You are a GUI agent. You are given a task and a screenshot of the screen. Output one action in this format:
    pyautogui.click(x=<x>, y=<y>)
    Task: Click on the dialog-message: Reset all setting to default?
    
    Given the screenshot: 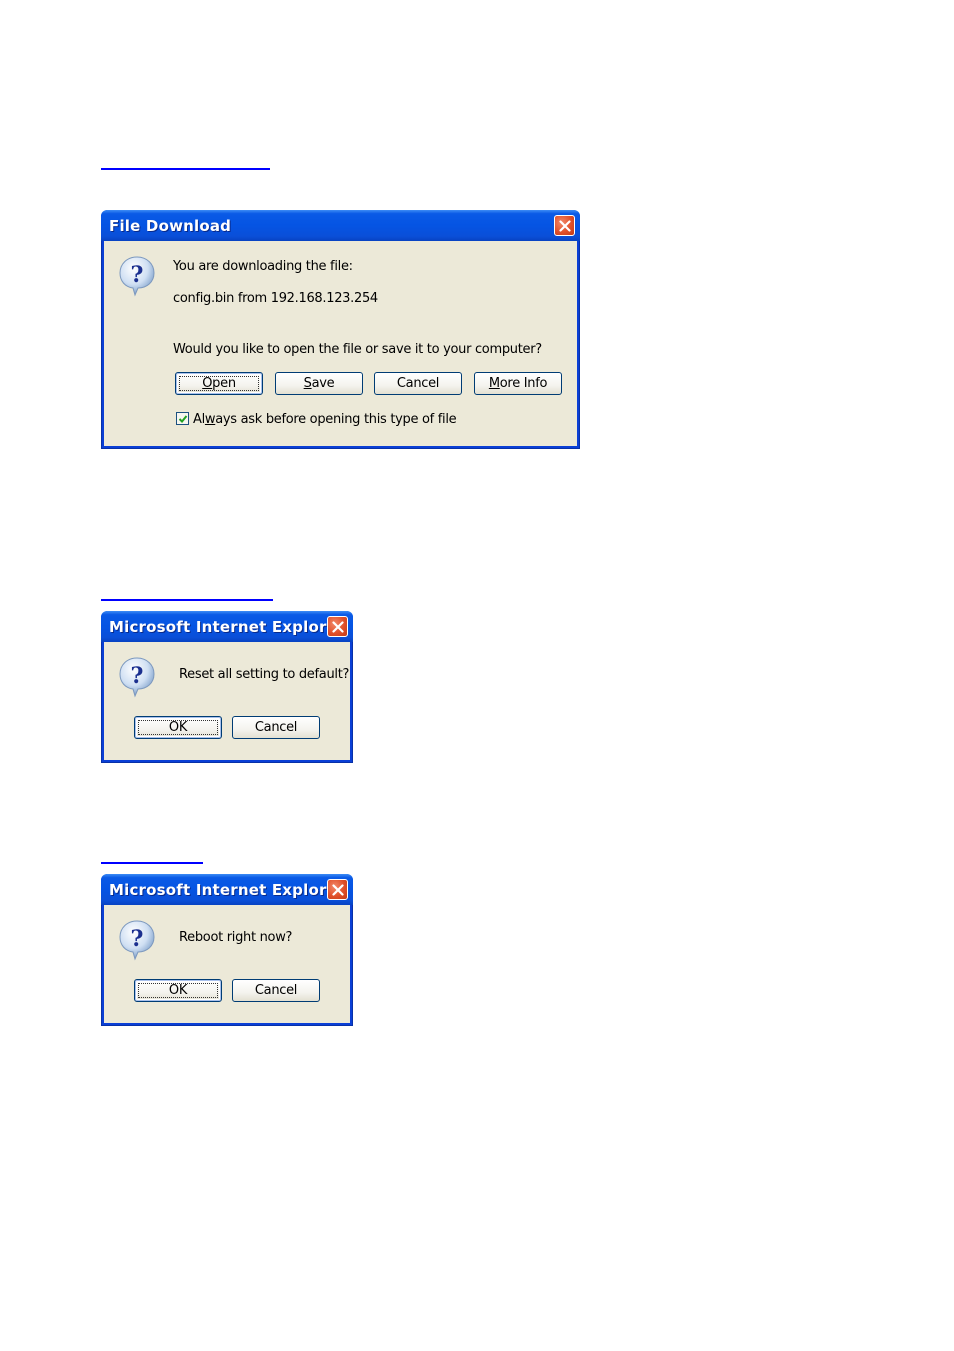 What is the action you would take?
    pyautogui.click(x=264, y=674)
    